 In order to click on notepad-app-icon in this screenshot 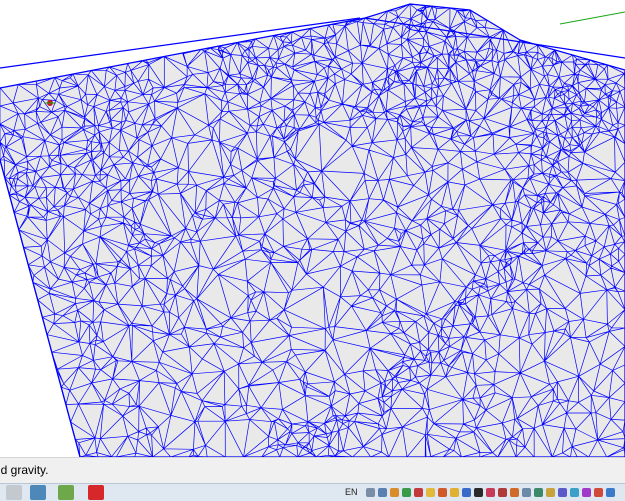, I will do `click(66, 492)`.